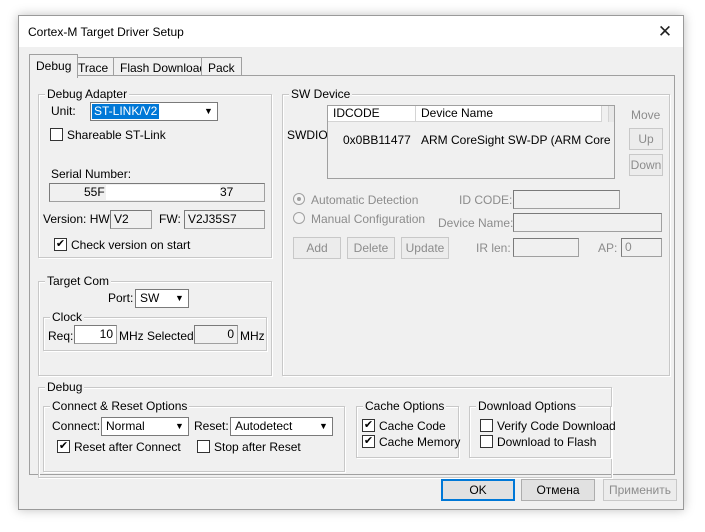 This screenshot has width=705, height=532. Describe the element at coordinates (65, 387) in the screenshot. I see `debug-group-label: Debug` at that location.